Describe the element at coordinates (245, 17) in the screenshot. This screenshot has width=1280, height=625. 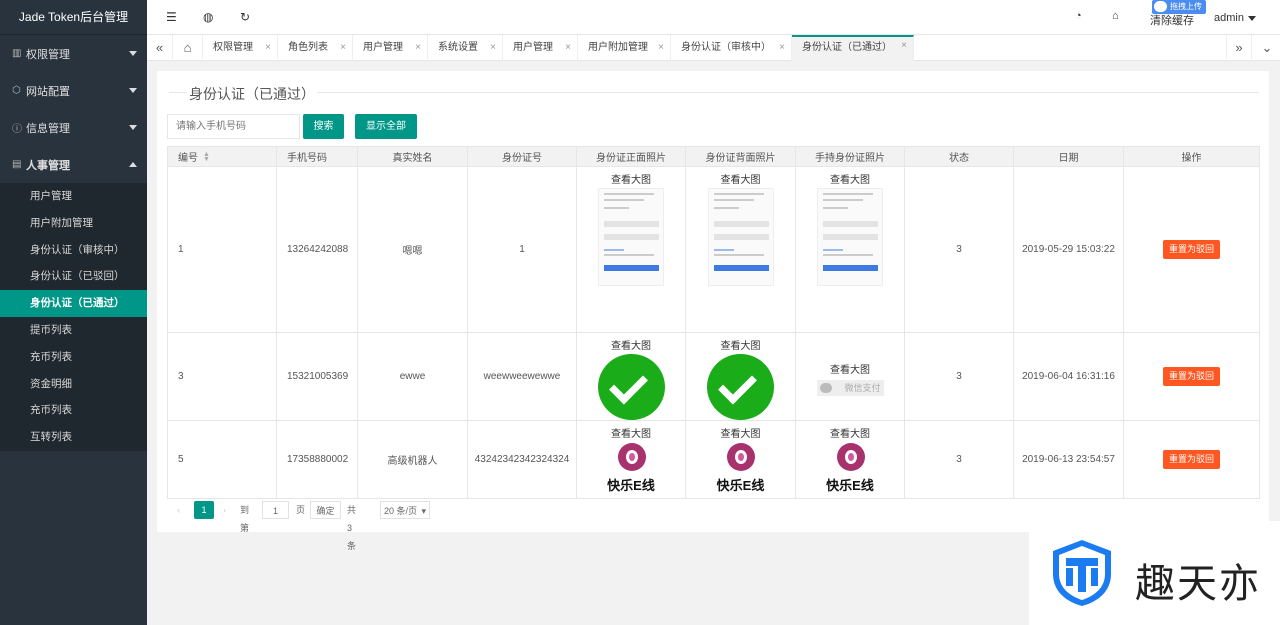
I see `refresh-icon: ↻` at that location.